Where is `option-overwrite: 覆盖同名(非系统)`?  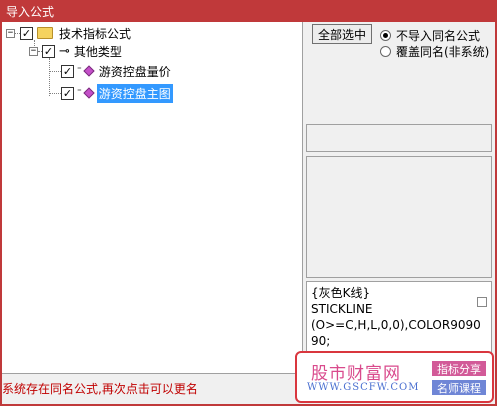 option-overwrite: 覆盖同名(非系统) is located at coordinates (434, 51).